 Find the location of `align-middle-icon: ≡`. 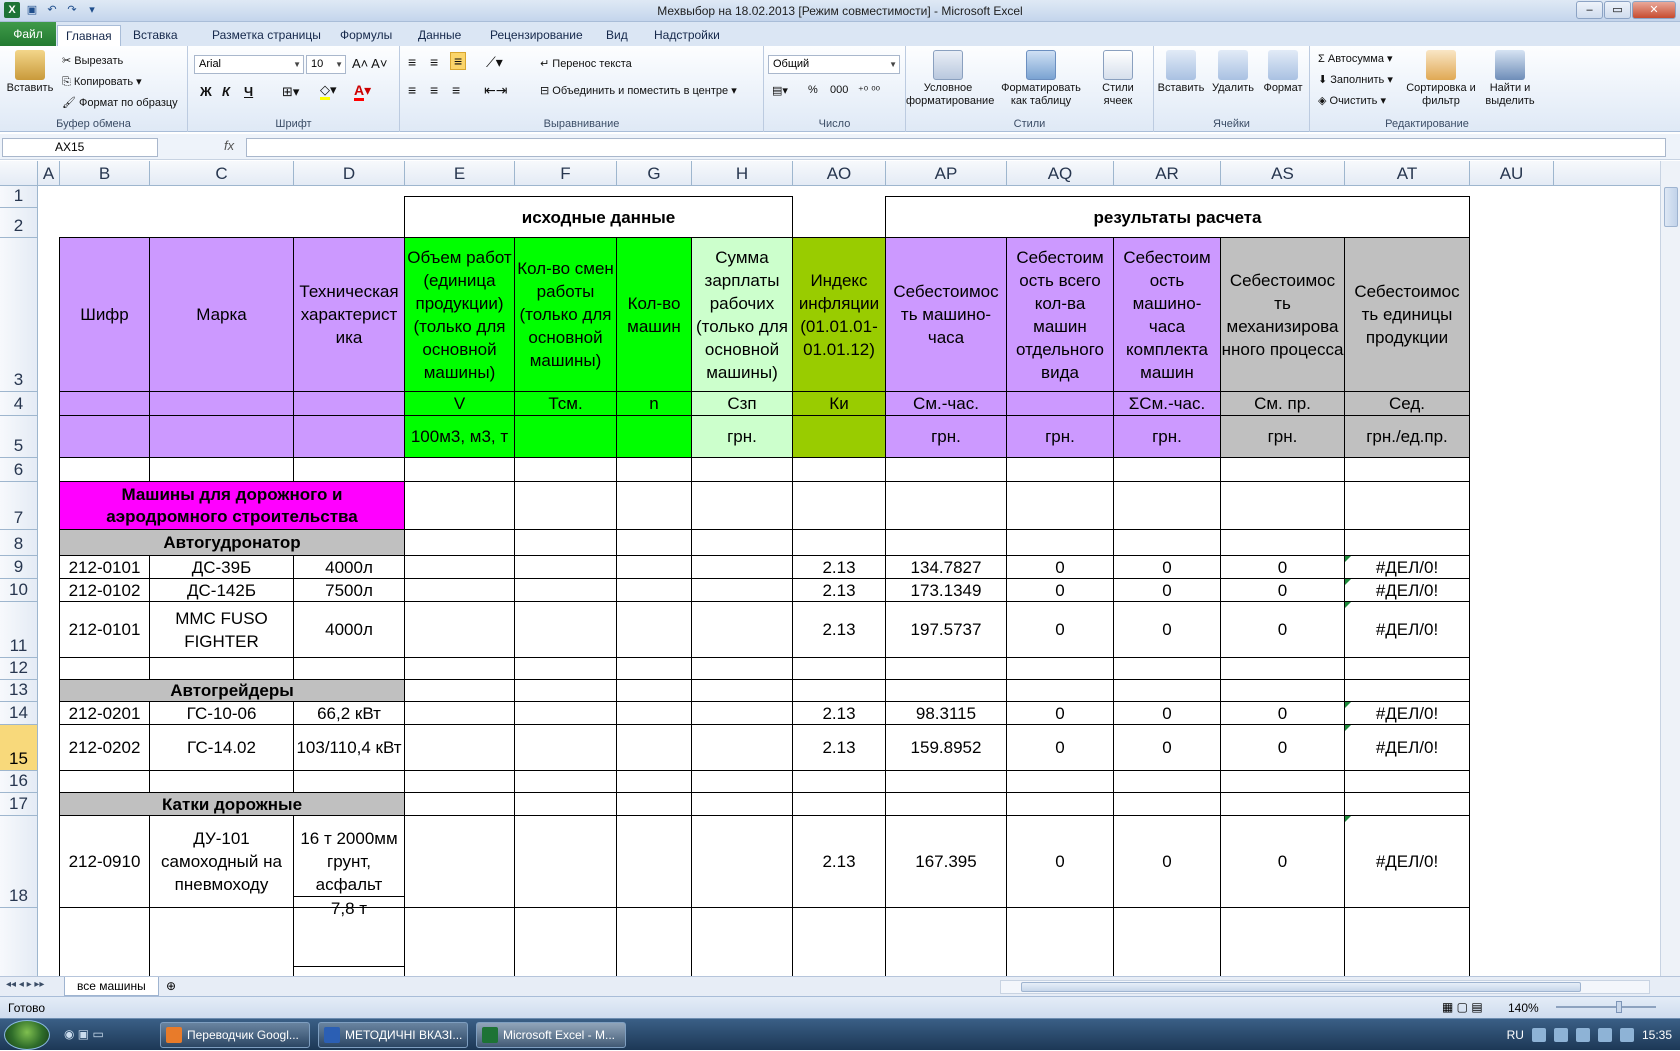

align-middle-icon: ≡ is located at coordinates (434, 62).